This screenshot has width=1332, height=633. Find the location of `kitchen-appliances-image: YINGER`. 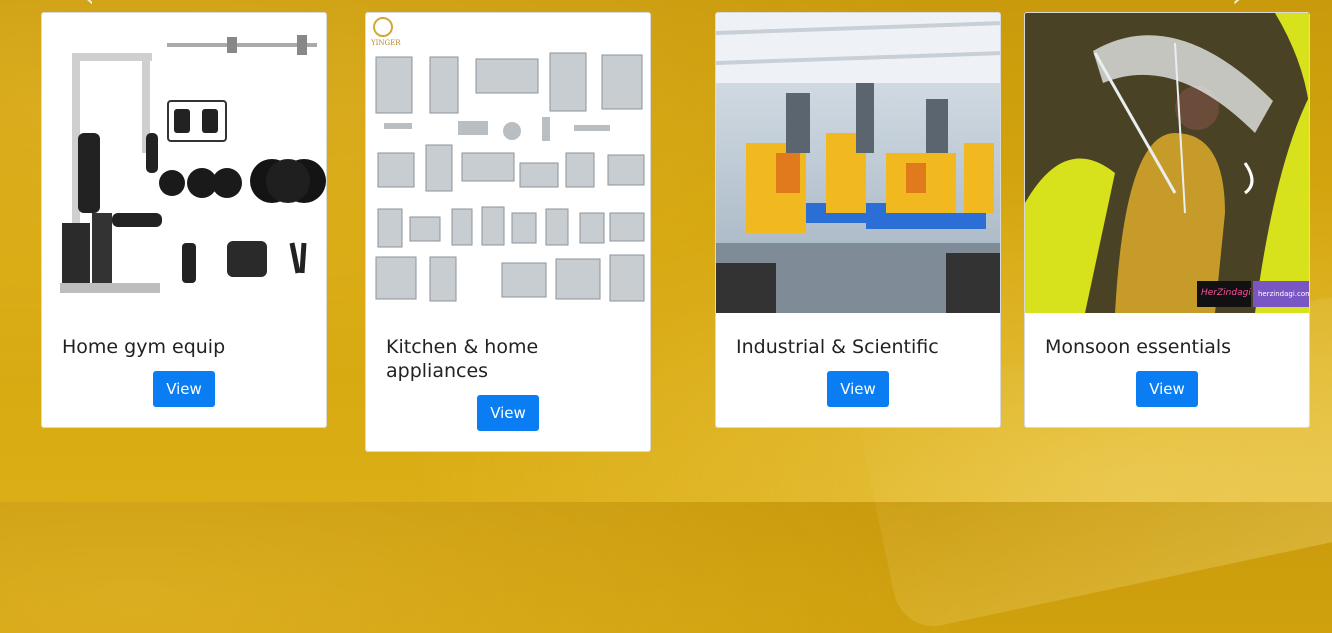

kitchen-appliances-image: YINGER is located at coordinates (508, 163).